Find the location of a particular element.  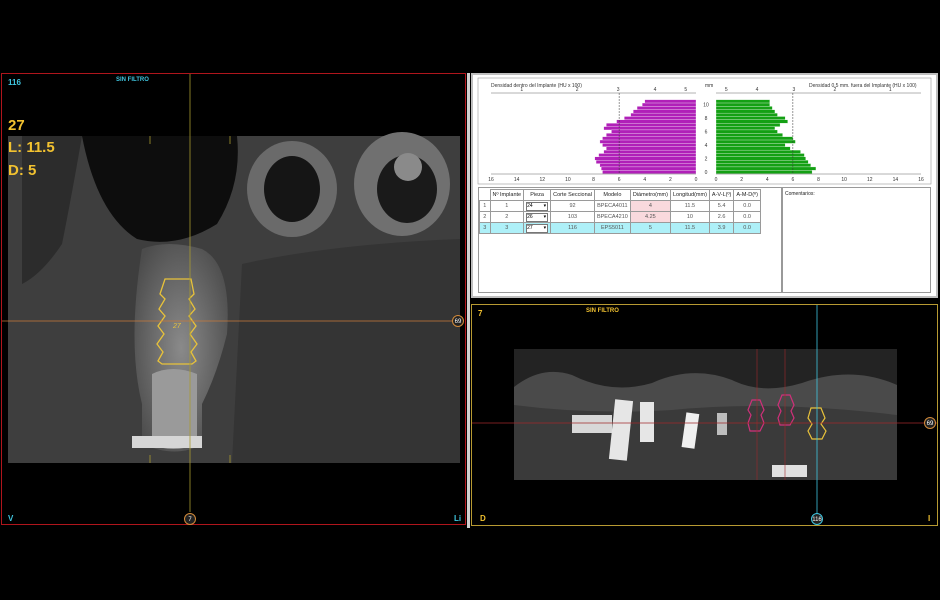

implant-diameter: D: 5 is located at coordinates (22, 170).